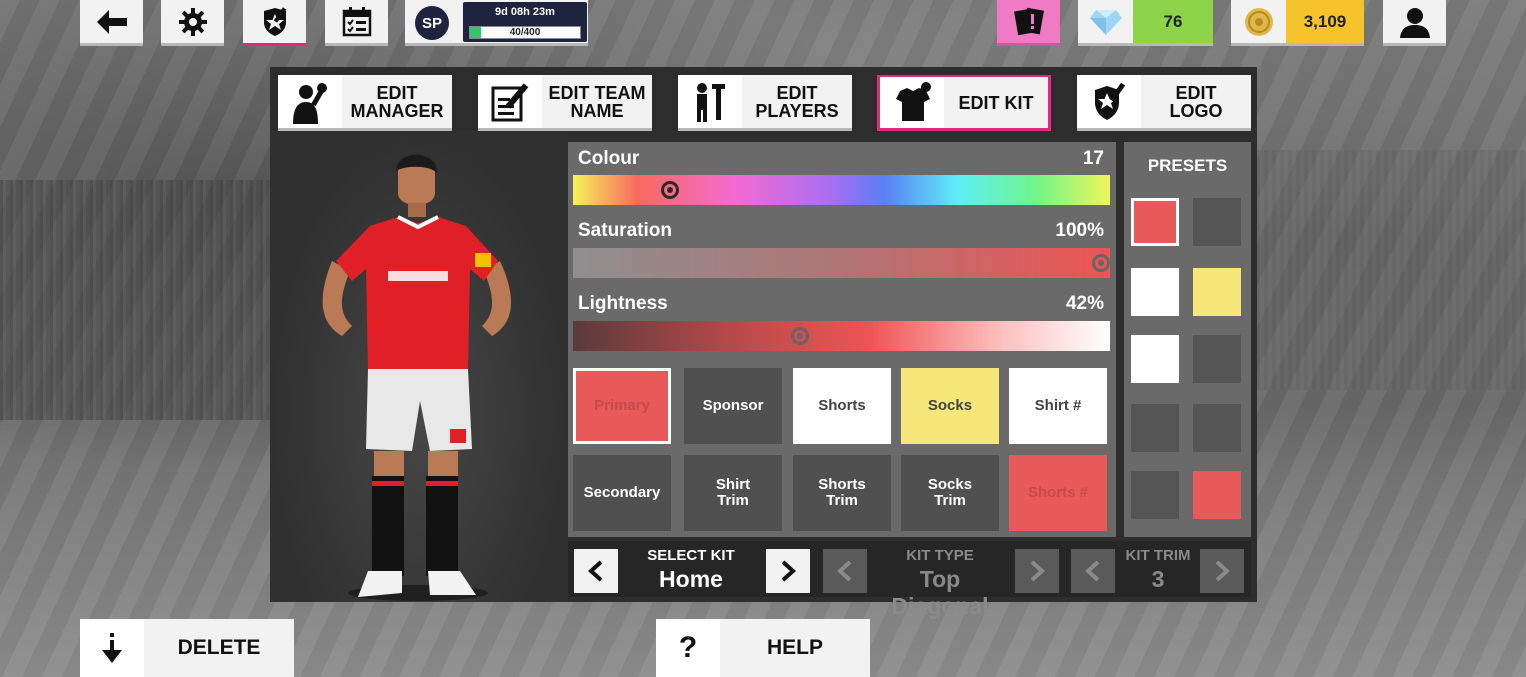 This screenshot has height=677, width=1526. What do you see at coordinates (1079, 230) in the screenshot?
I see `saturation-value: 100%` at bounding box center [1079, 230].